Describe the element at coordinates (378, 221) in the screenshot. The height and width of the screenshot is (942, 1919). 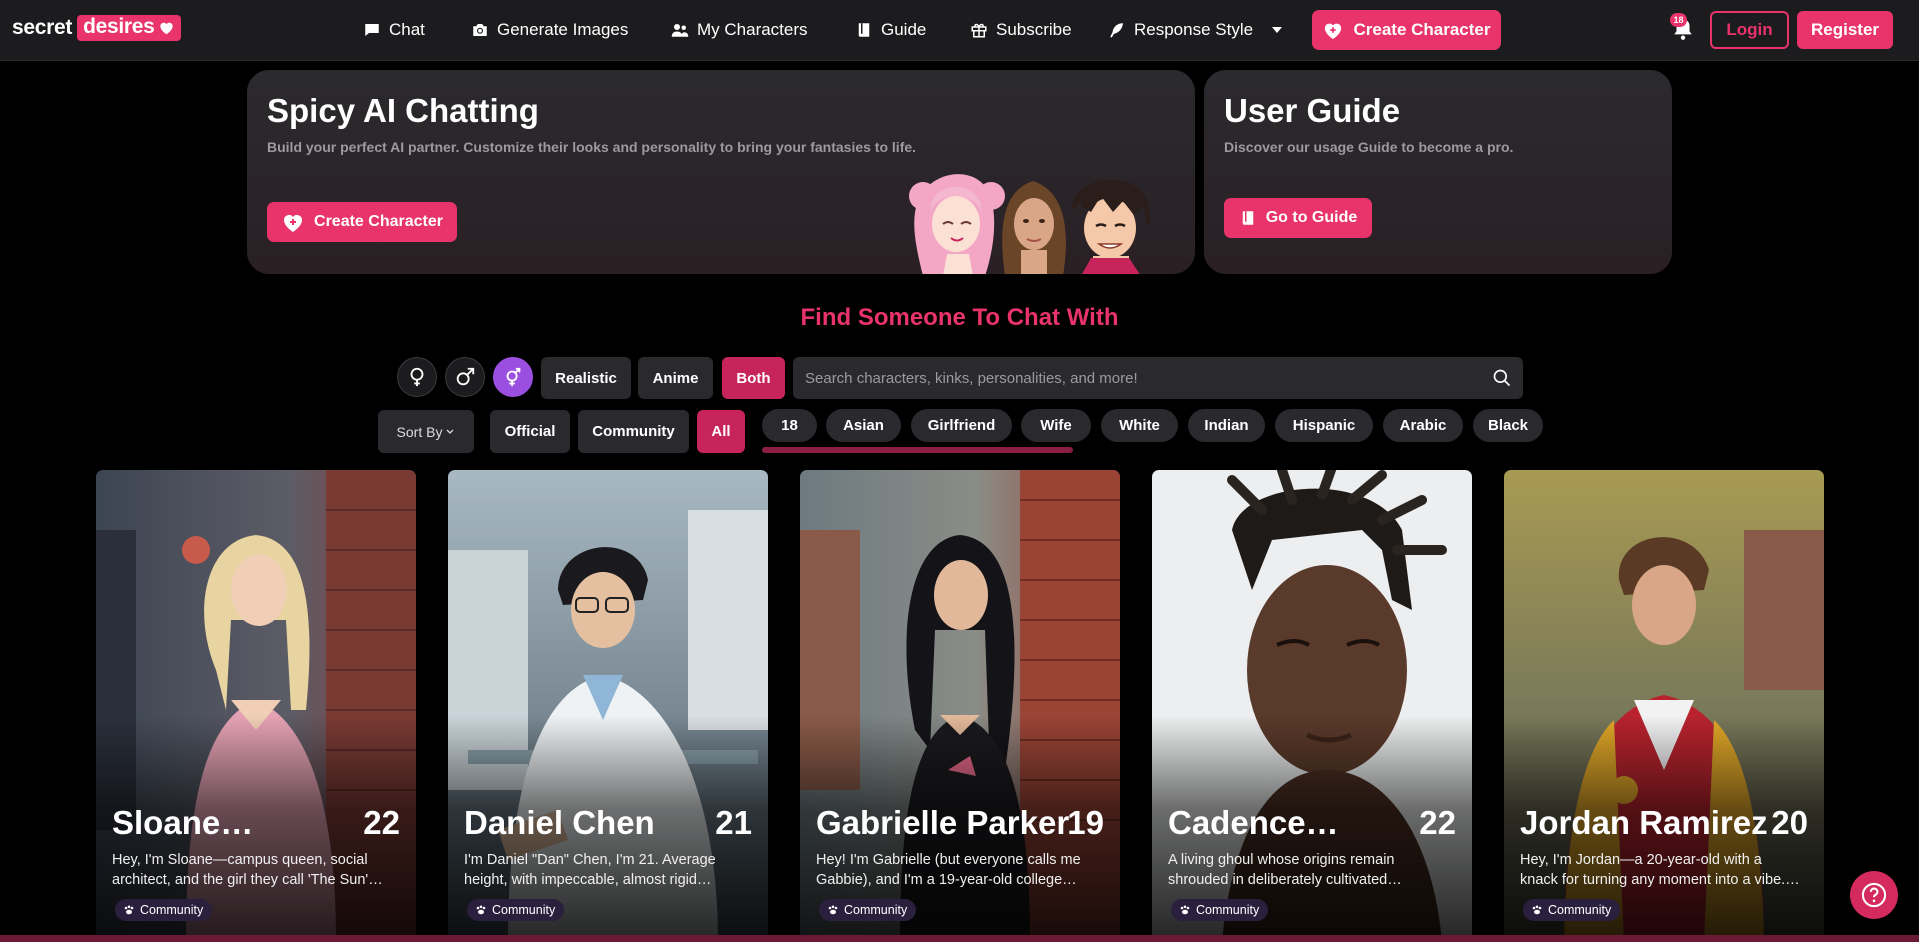
I see `hero-create-character-label: Create Character` at that location.